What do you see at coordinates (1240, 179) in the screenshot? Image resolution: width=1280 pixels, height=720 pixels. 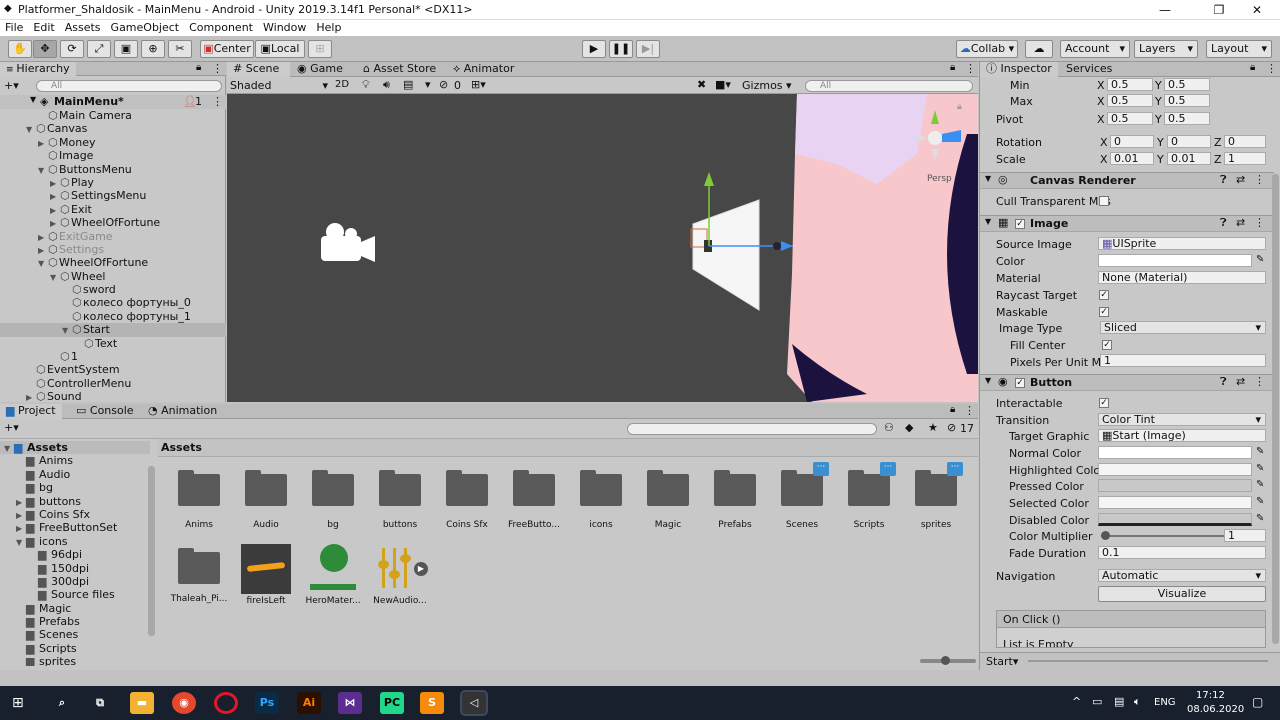 I see `preset-icon: ⇄` at bounding box center [1240, 179].